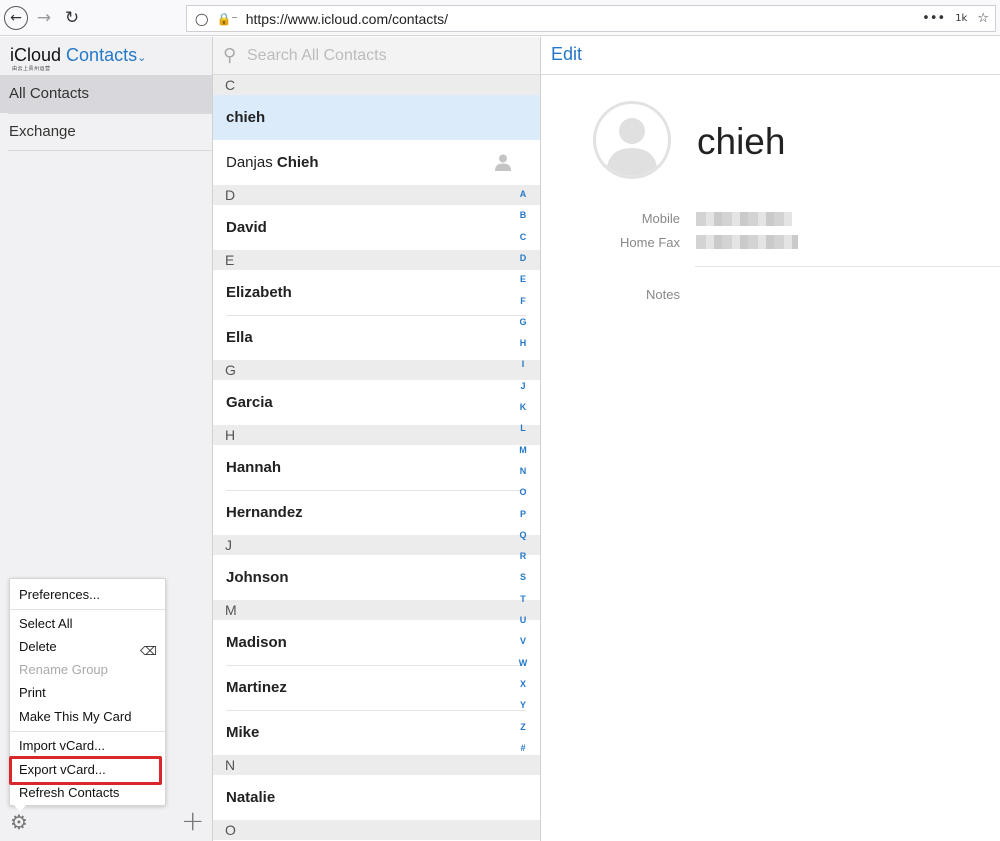  Describe the element at coordinates (102, 55) in the screenshot. I see `app-name: Contacts` at that location.